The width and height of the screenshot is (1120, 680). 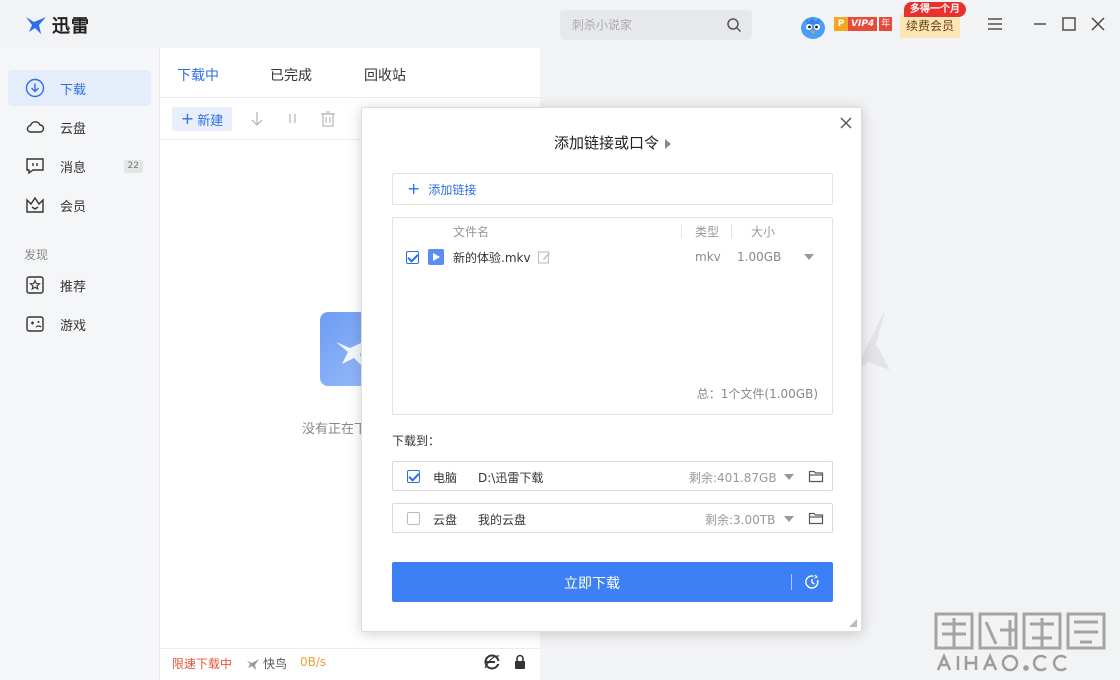 What do you see at coordinates (502, 519) in the screenshot?
I see `destination-path: 我的云盘` at bounding box center [502, 519].